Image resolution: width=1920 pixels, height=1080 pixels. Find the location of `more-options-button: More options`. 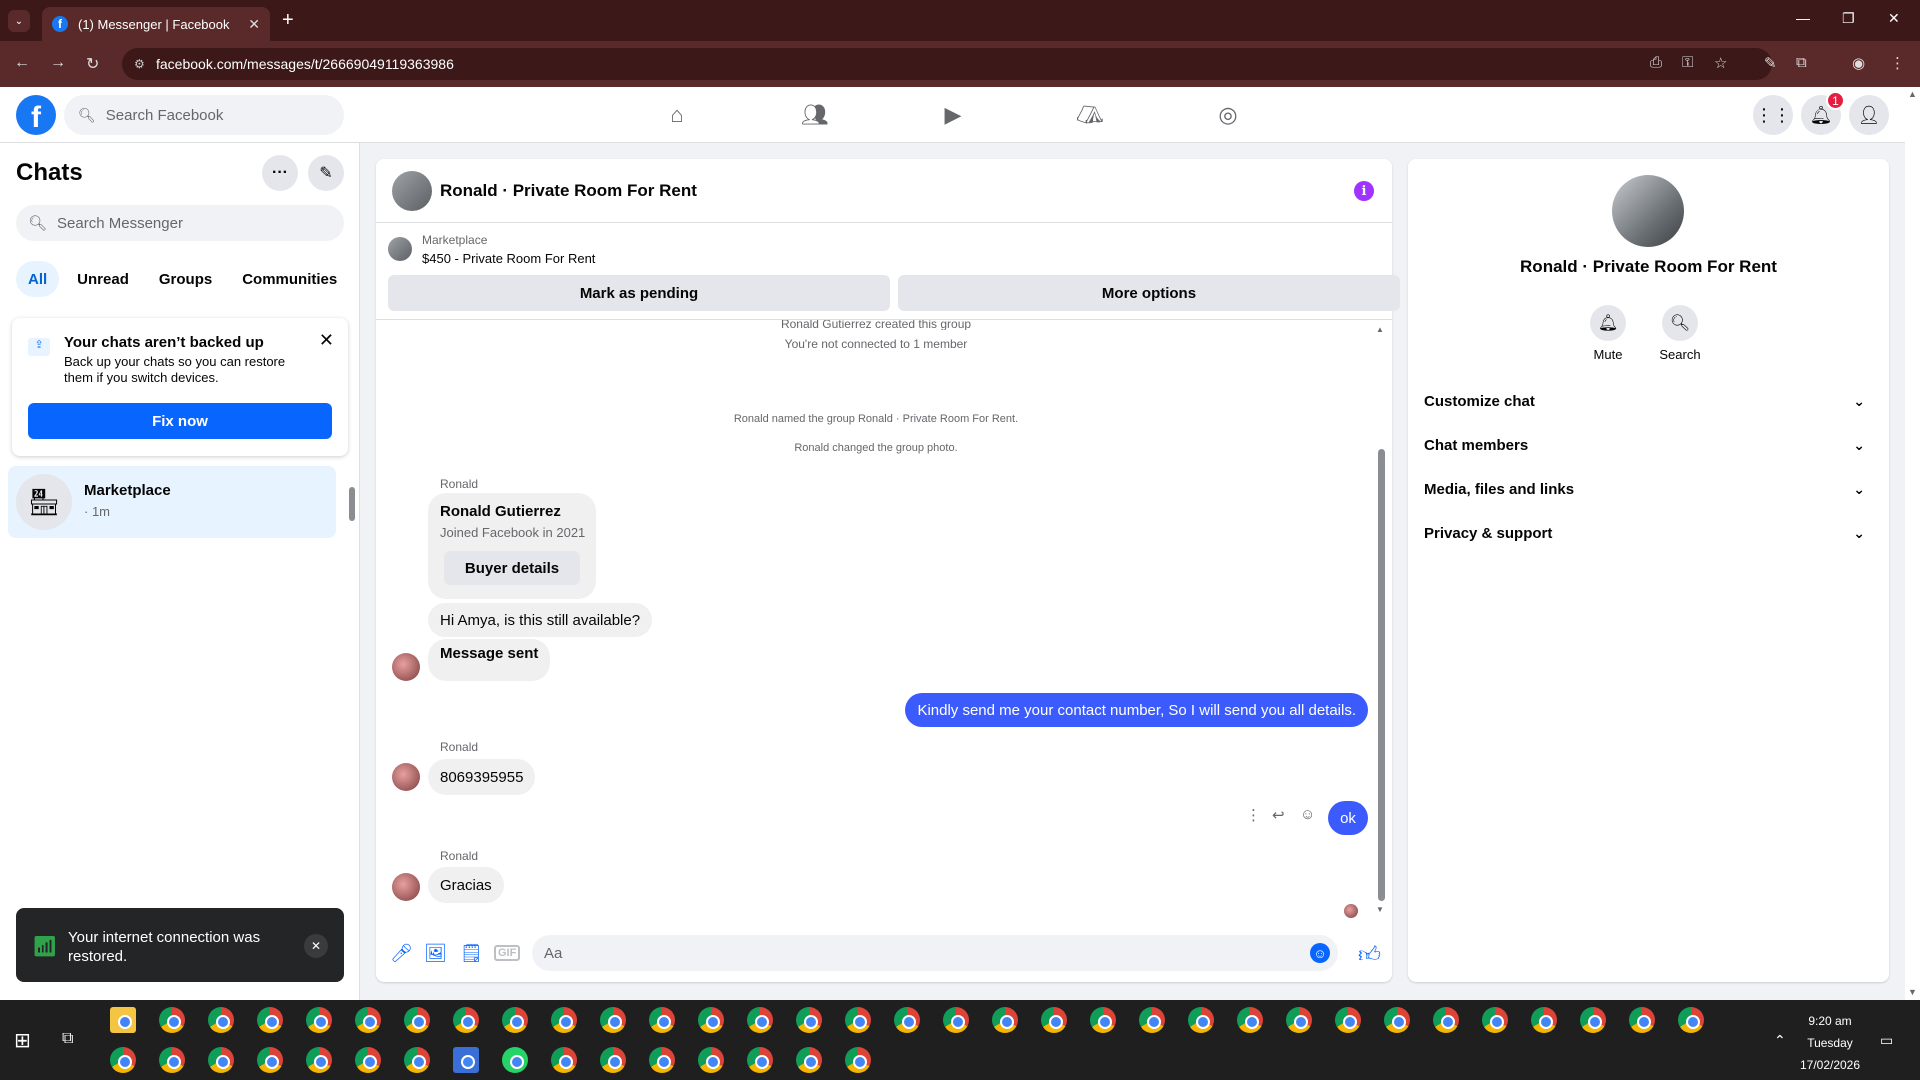

more-options-button: More options is located at coordinates (1149, 293).